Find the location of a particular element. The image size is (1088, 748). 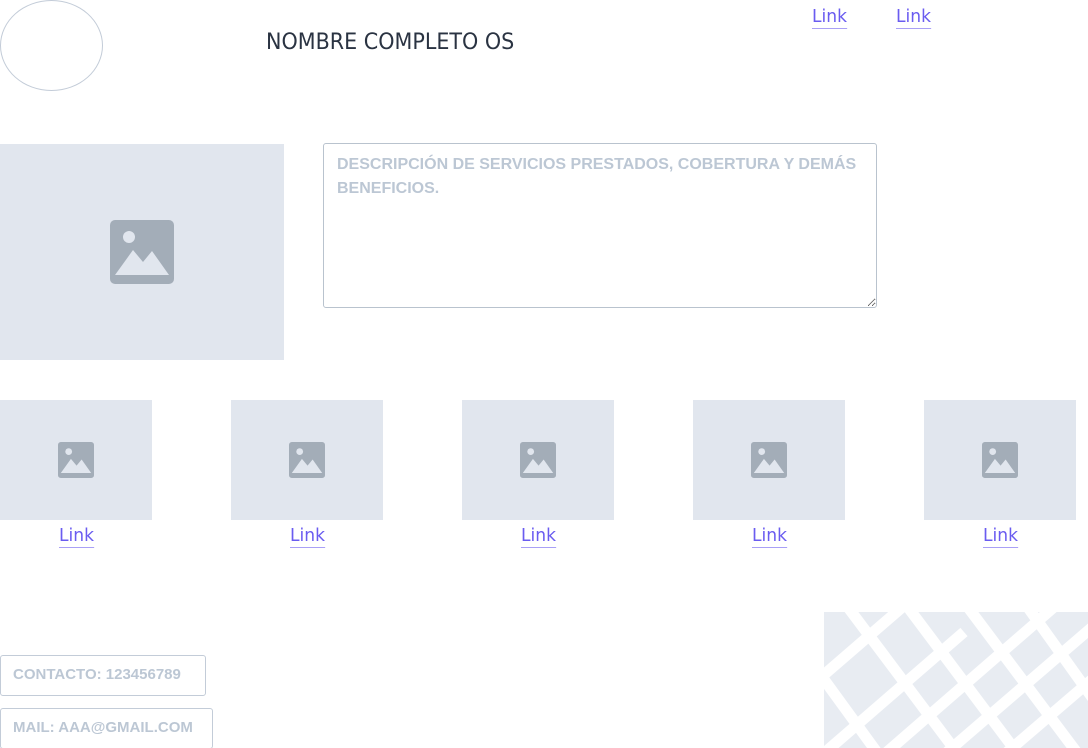

logo-circle is located at coordinates (51, 45).